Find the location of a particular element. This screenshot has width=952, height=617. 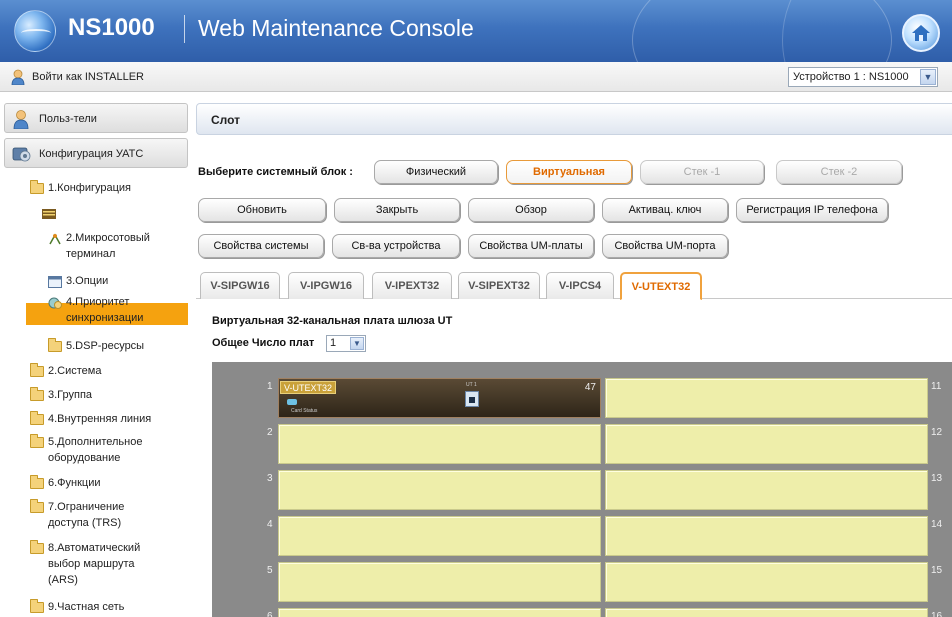

tree-item-extension: 4.Внутренняя линия is located at coordinates (99, 419).